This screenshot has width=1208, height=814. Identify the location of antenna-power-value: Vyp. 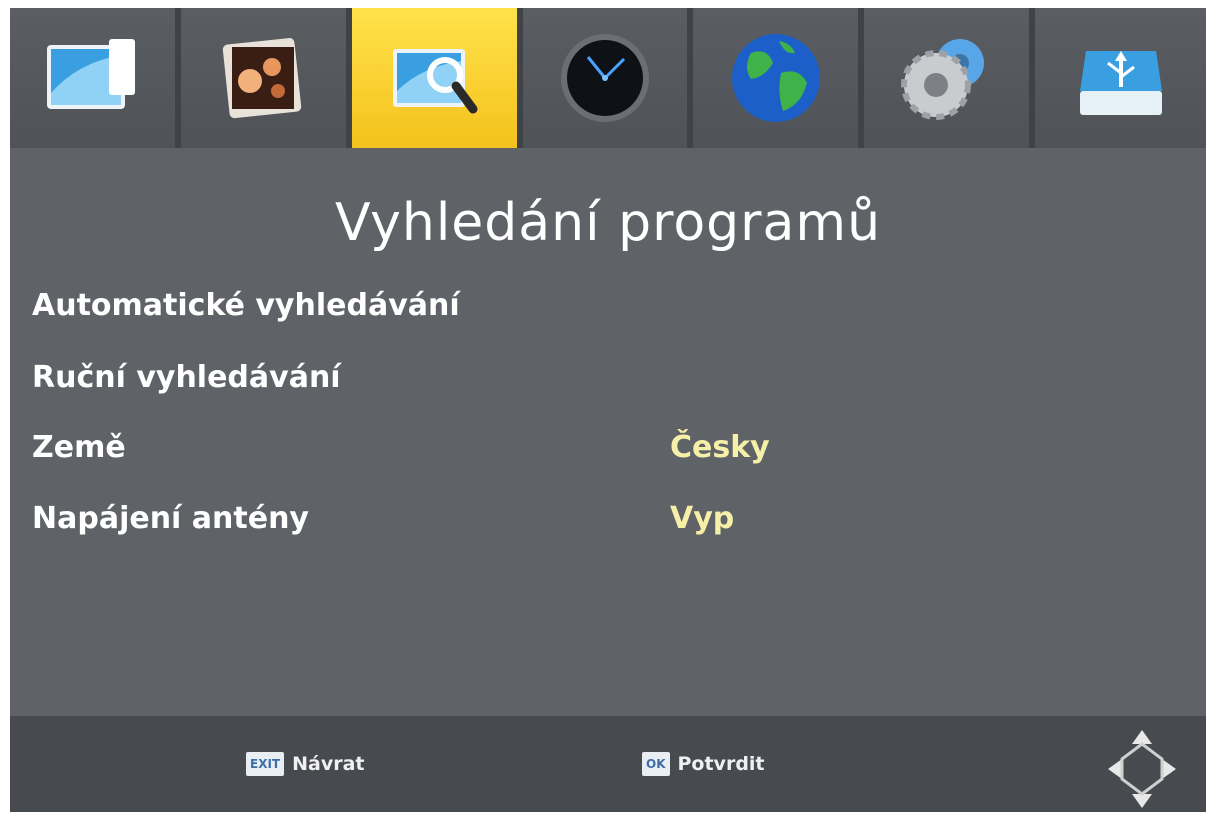
(702, 518).